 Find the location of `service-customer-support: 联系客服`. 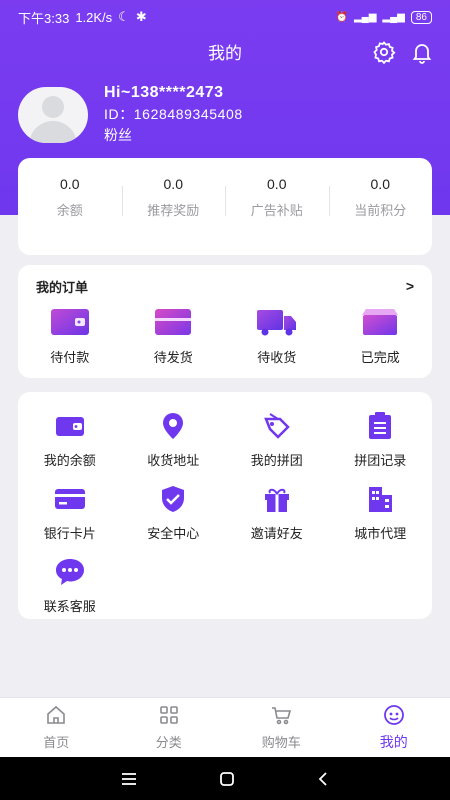

service-customer-support: 联系客服 is located at coordinates (70, 585).